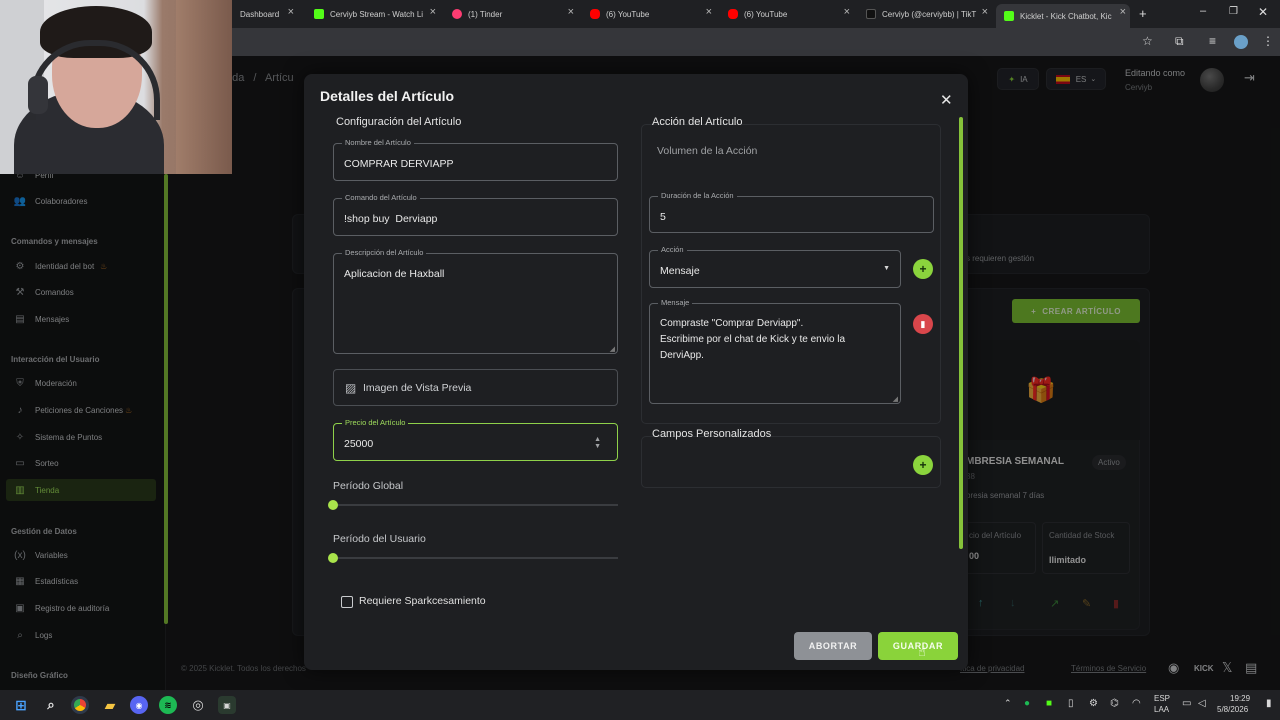  I want to click on user-period-slider, so click(475, 558).